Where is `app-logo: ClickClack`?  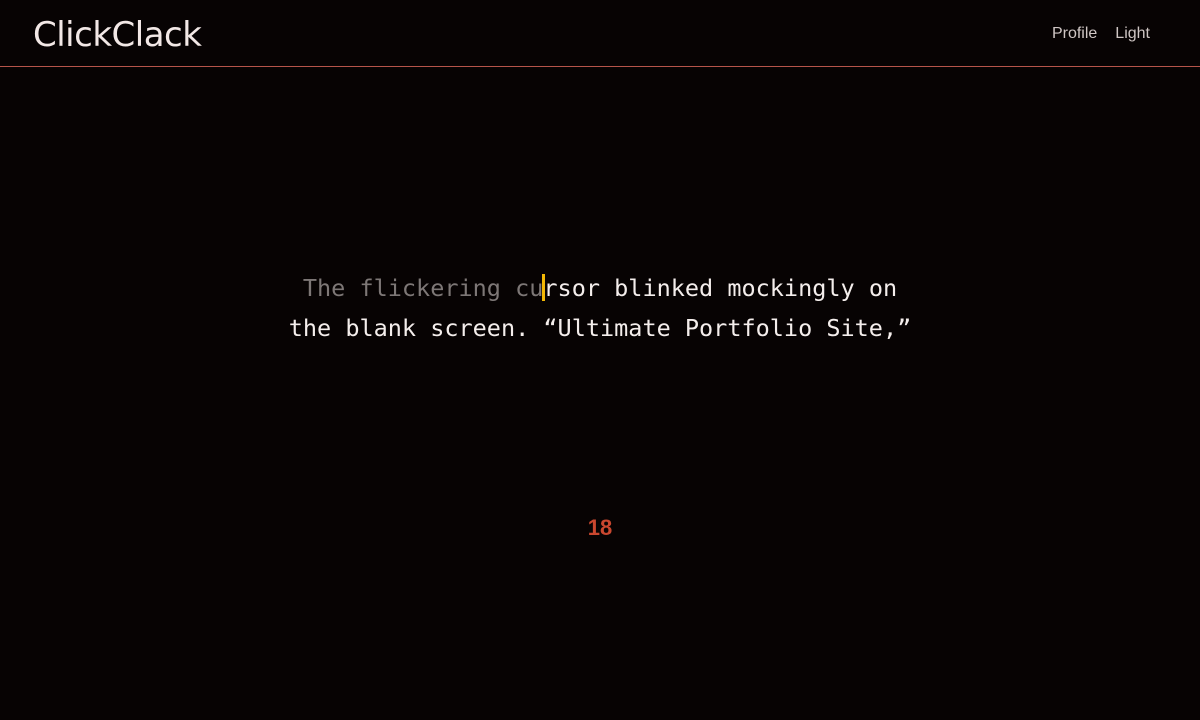
app-logo: ClickClack is located at coordinates (117, 35).